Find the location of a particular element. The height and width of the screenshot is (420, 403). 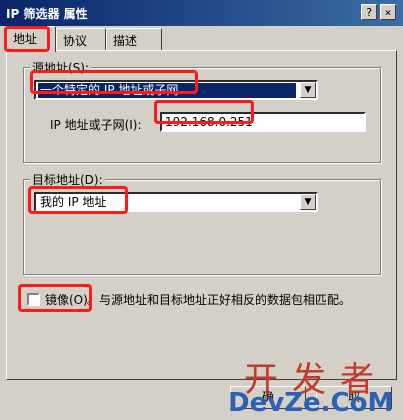

source-address-combo-value: 一个特定的 IP 地址或子网 is located at coordinates (167, 90).